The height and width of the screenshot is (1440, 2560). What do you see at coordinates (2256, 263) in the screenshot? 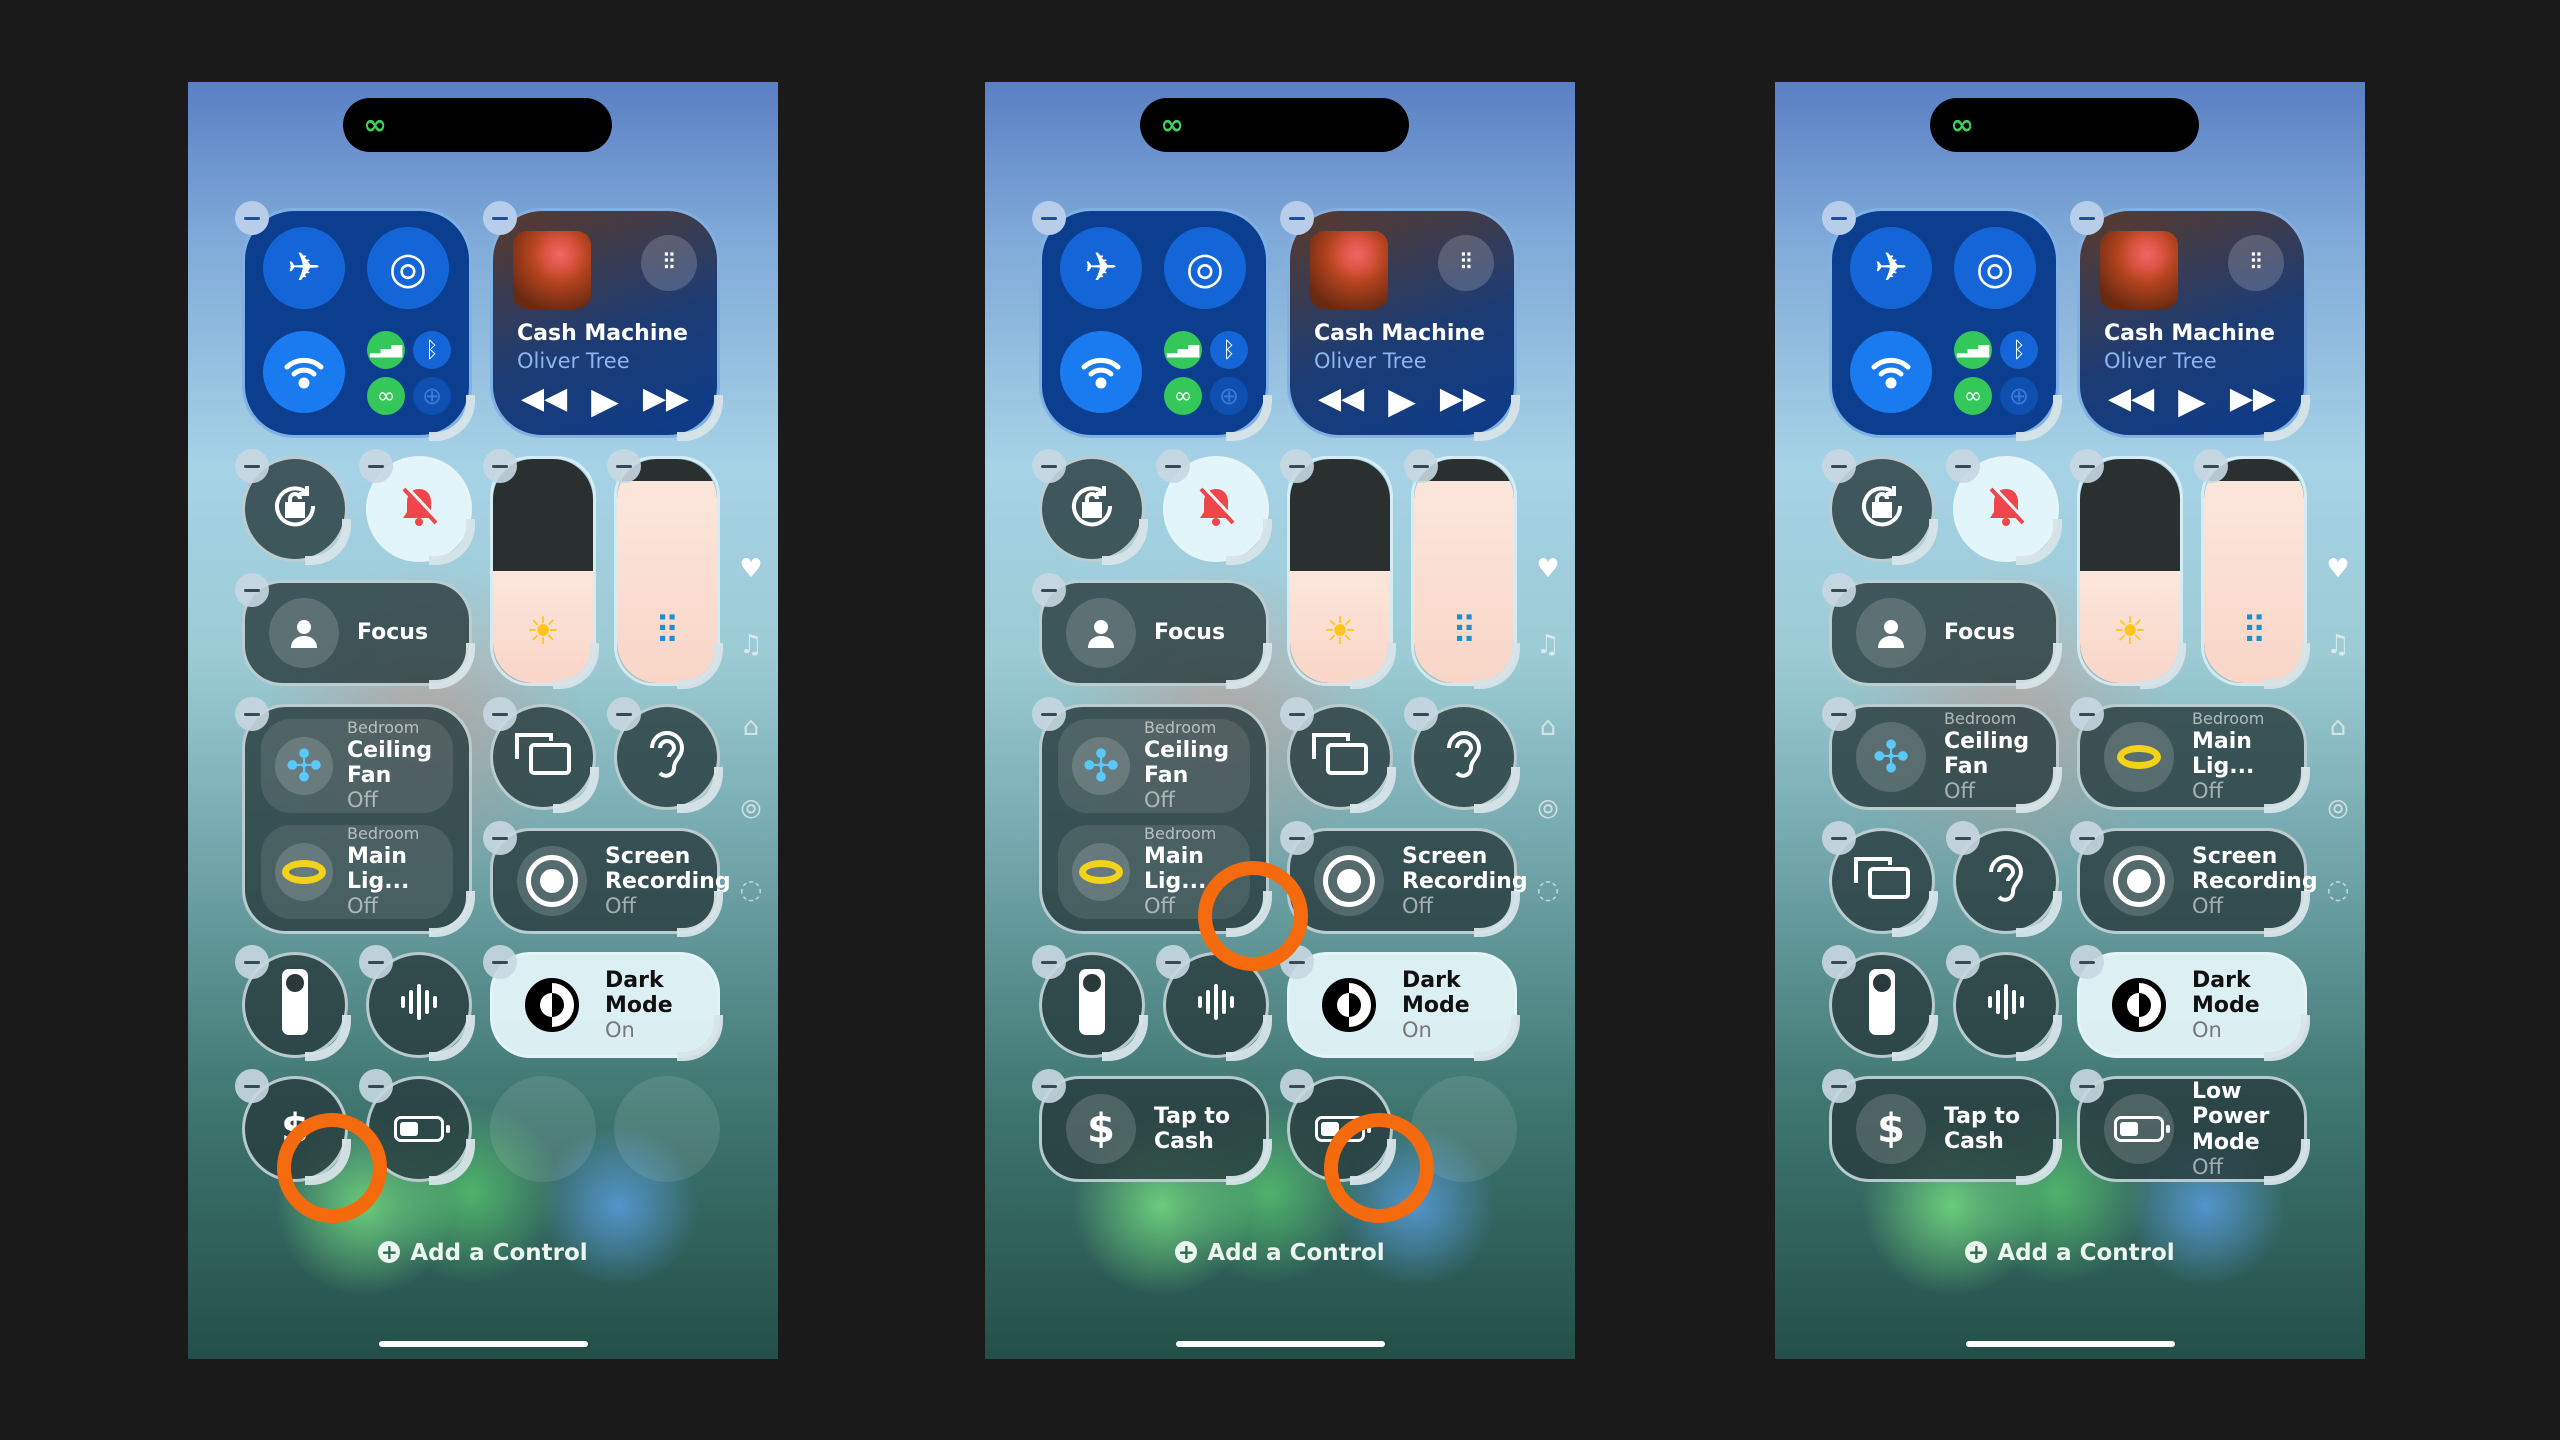
I see `airpods-output-button: ⫶⫶` at bounding box center [2256, 263].